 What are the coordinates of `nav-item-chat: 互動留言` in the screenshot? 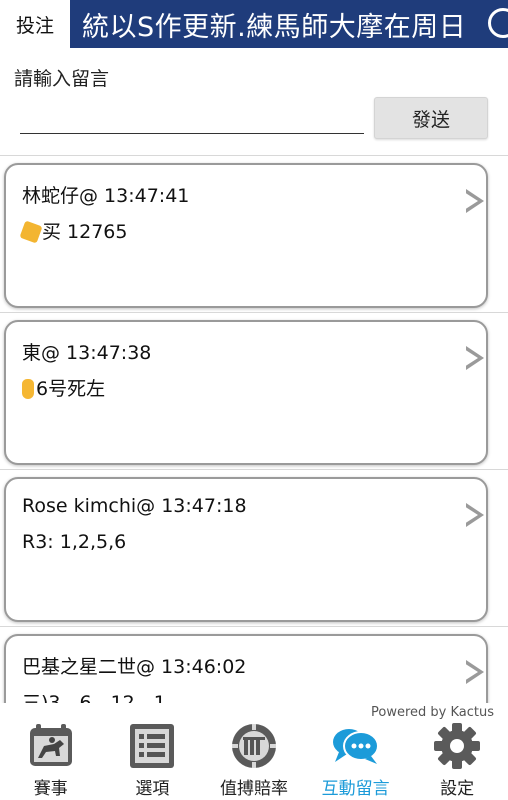 It's located at (356, 761).